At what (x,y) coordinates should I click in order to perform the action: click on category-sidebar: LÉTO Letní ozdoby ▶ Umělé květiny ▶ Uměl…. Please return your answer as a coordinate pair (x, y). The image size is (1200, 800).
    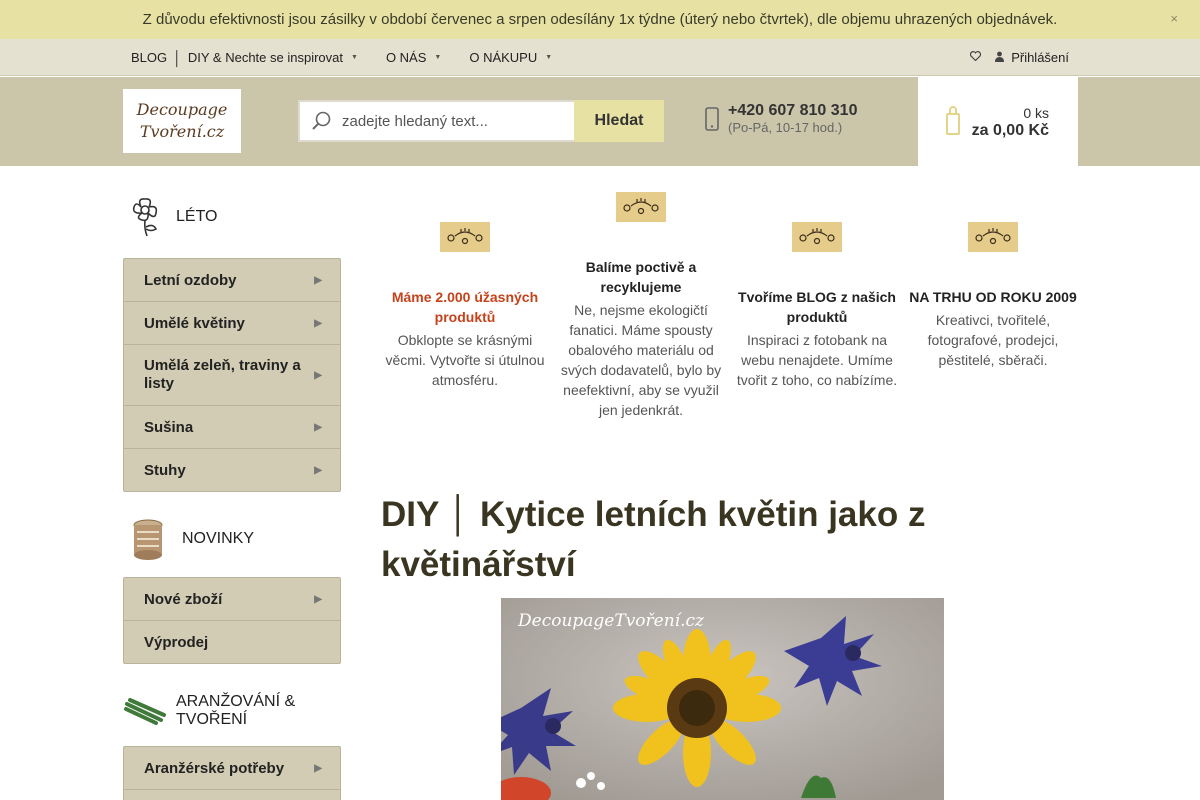
    Looking at the image, I should click on (232, 483).